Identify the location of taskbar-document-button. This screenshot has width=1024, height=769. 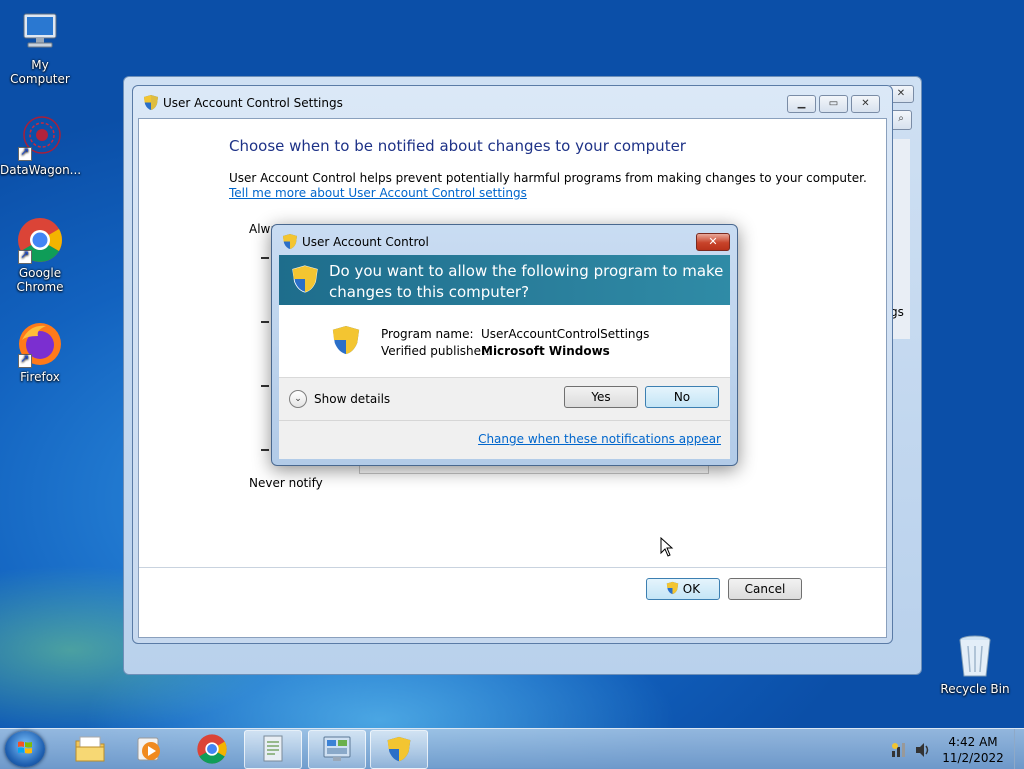
(273, 749).